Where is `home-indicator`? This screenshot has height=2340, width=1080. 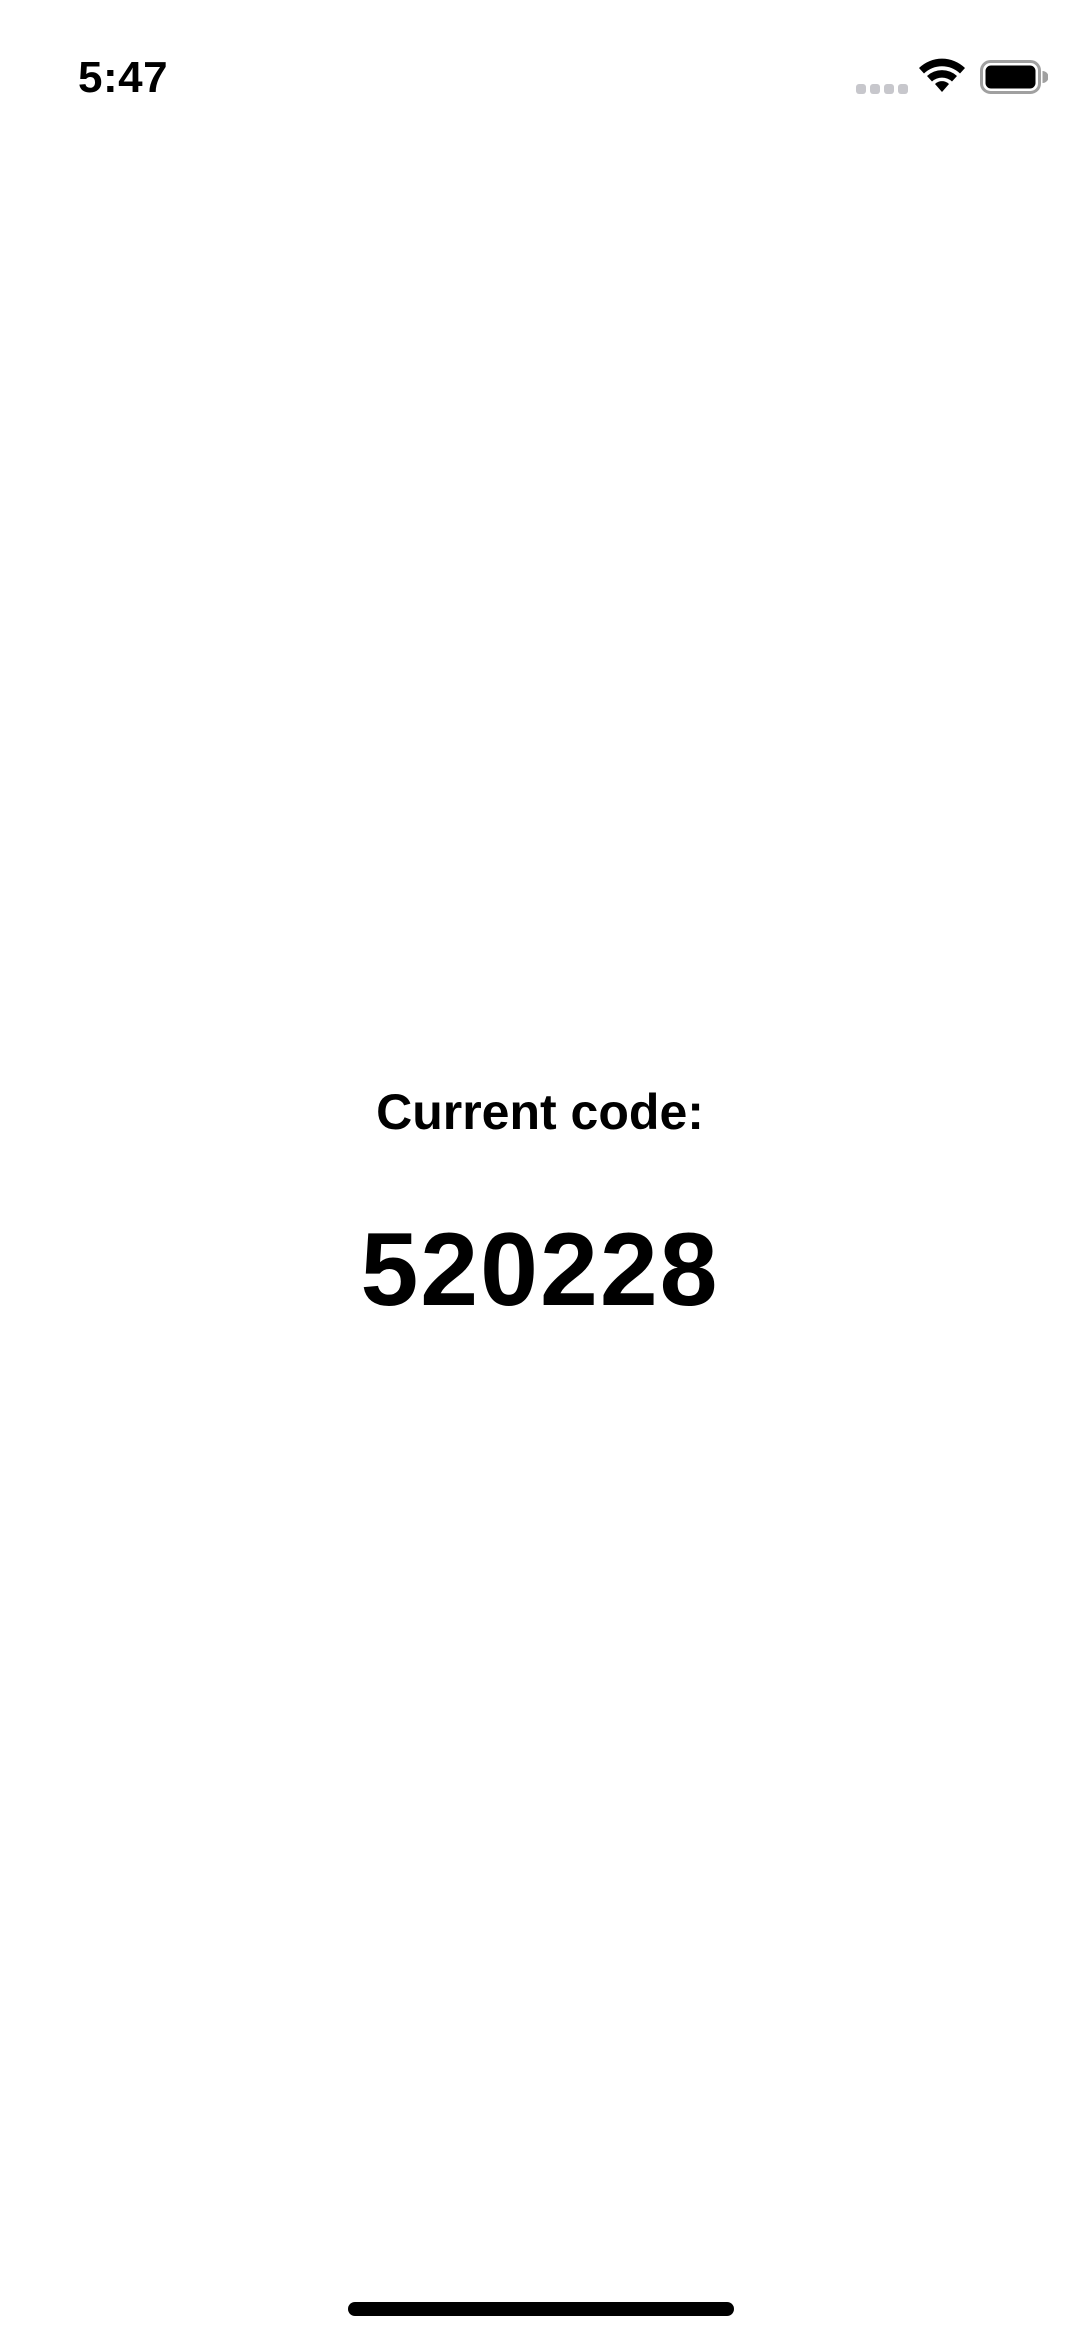 home-indicator is located at coordinates (541, 2309).